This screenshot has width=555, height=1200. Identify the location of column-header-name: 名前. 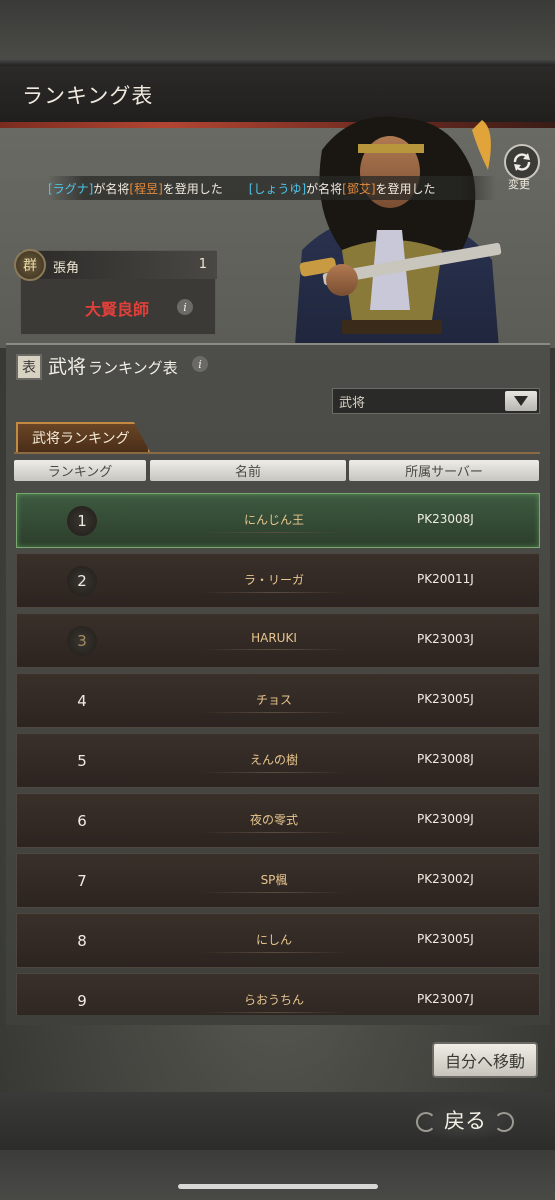
(248, 470).